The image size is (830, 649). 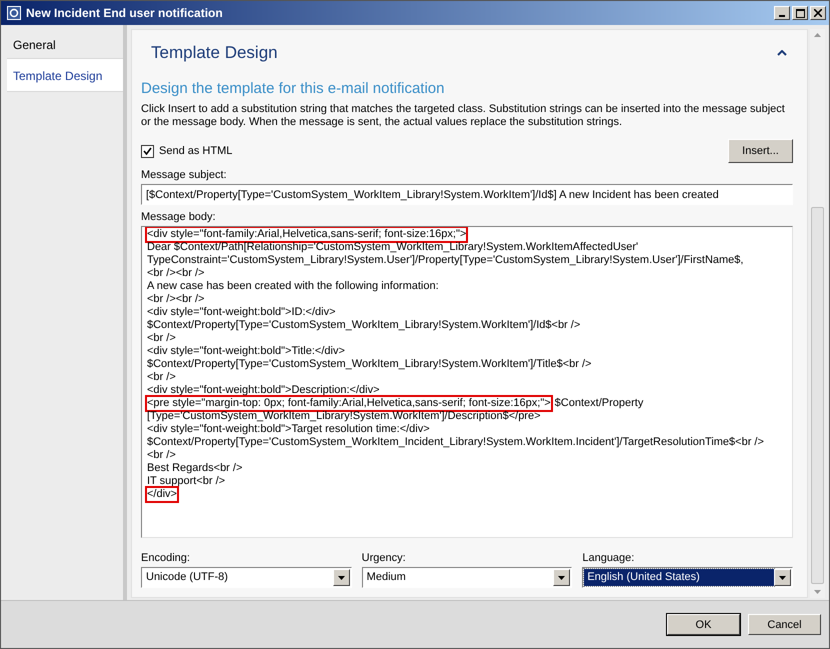 I want to click on highlighted-code: <pre style="margin-top: 0px; font-family:Arial,Helvetica,sans-serif; font-size:16px;">, so click(x=349, y=403).